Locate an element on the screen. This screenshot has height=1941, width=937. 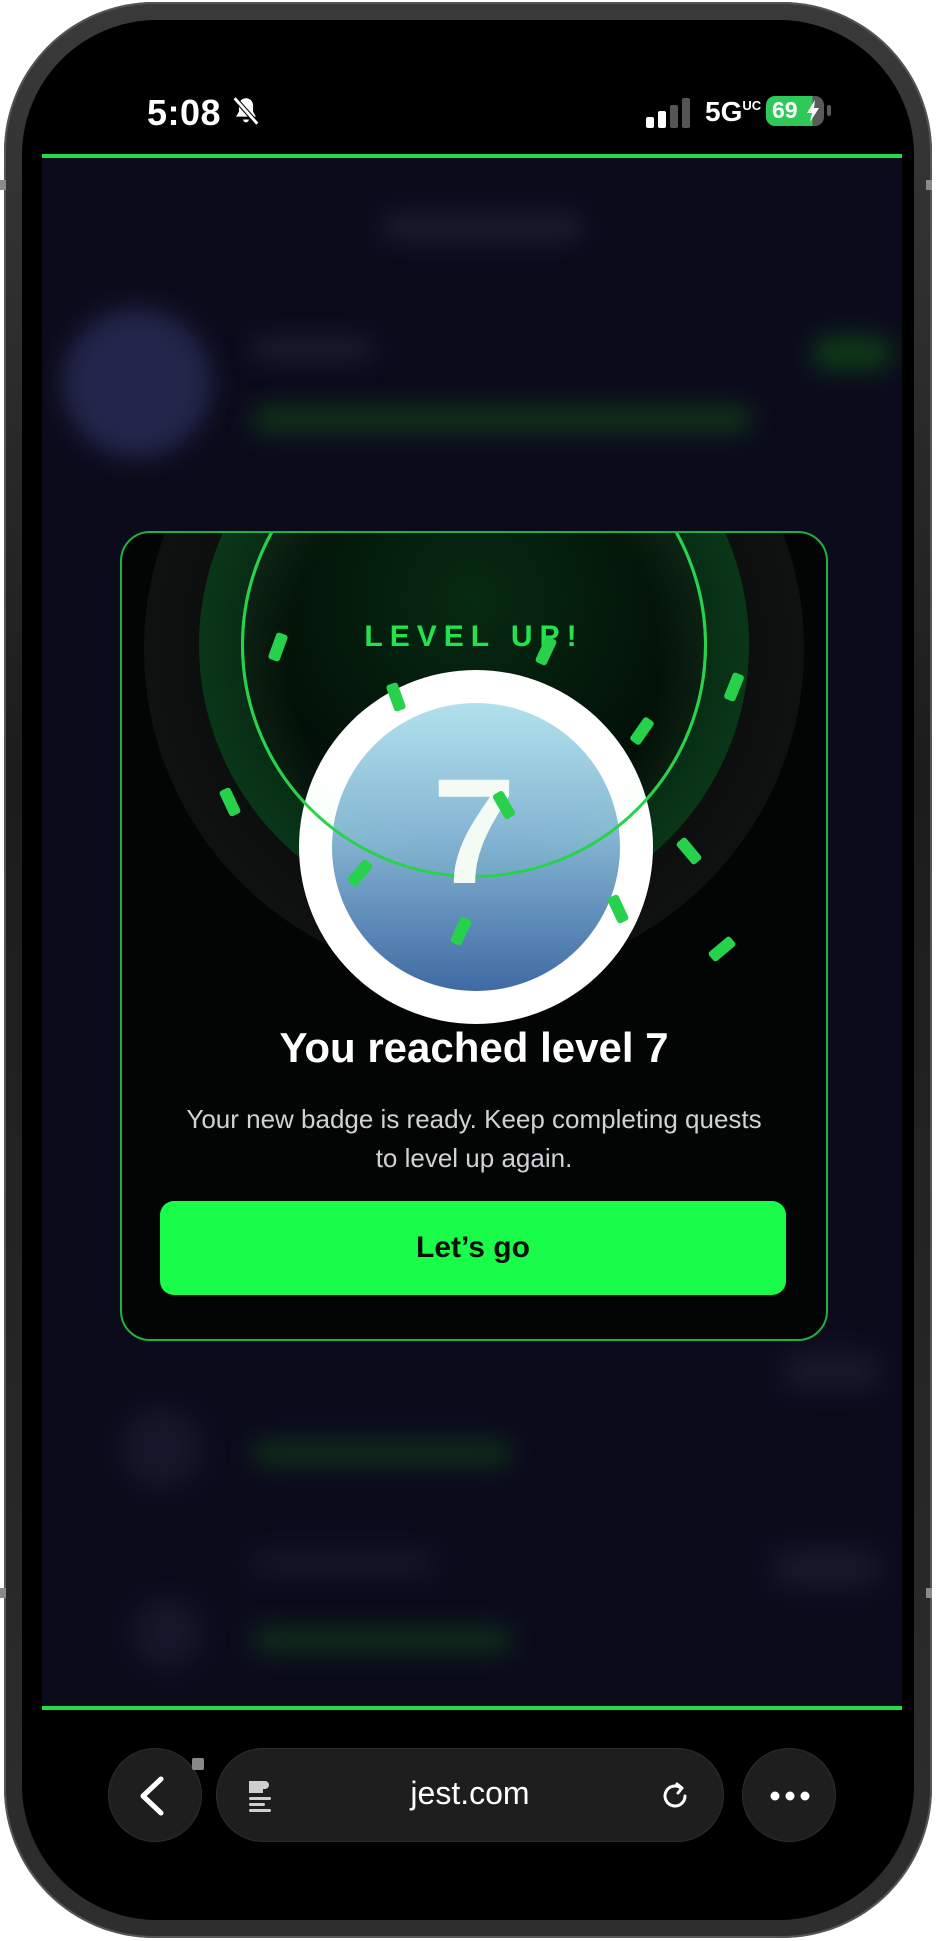
back-button is located at coordinates (155, 1795).